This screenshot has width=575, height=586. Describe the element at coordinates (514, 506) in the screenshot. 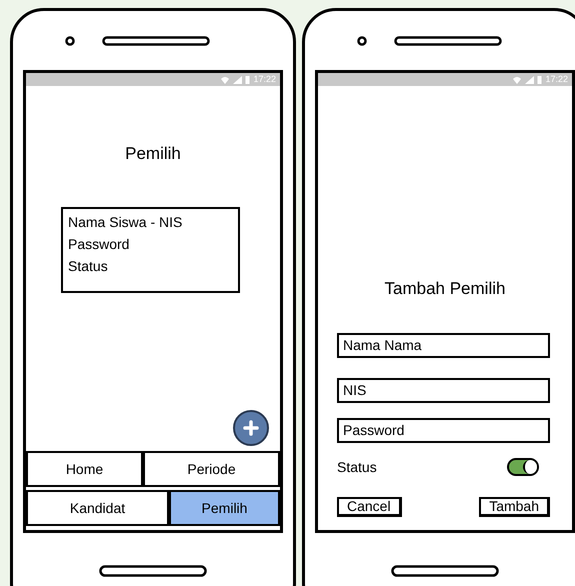

I see `action-button: Tambah` at that location.